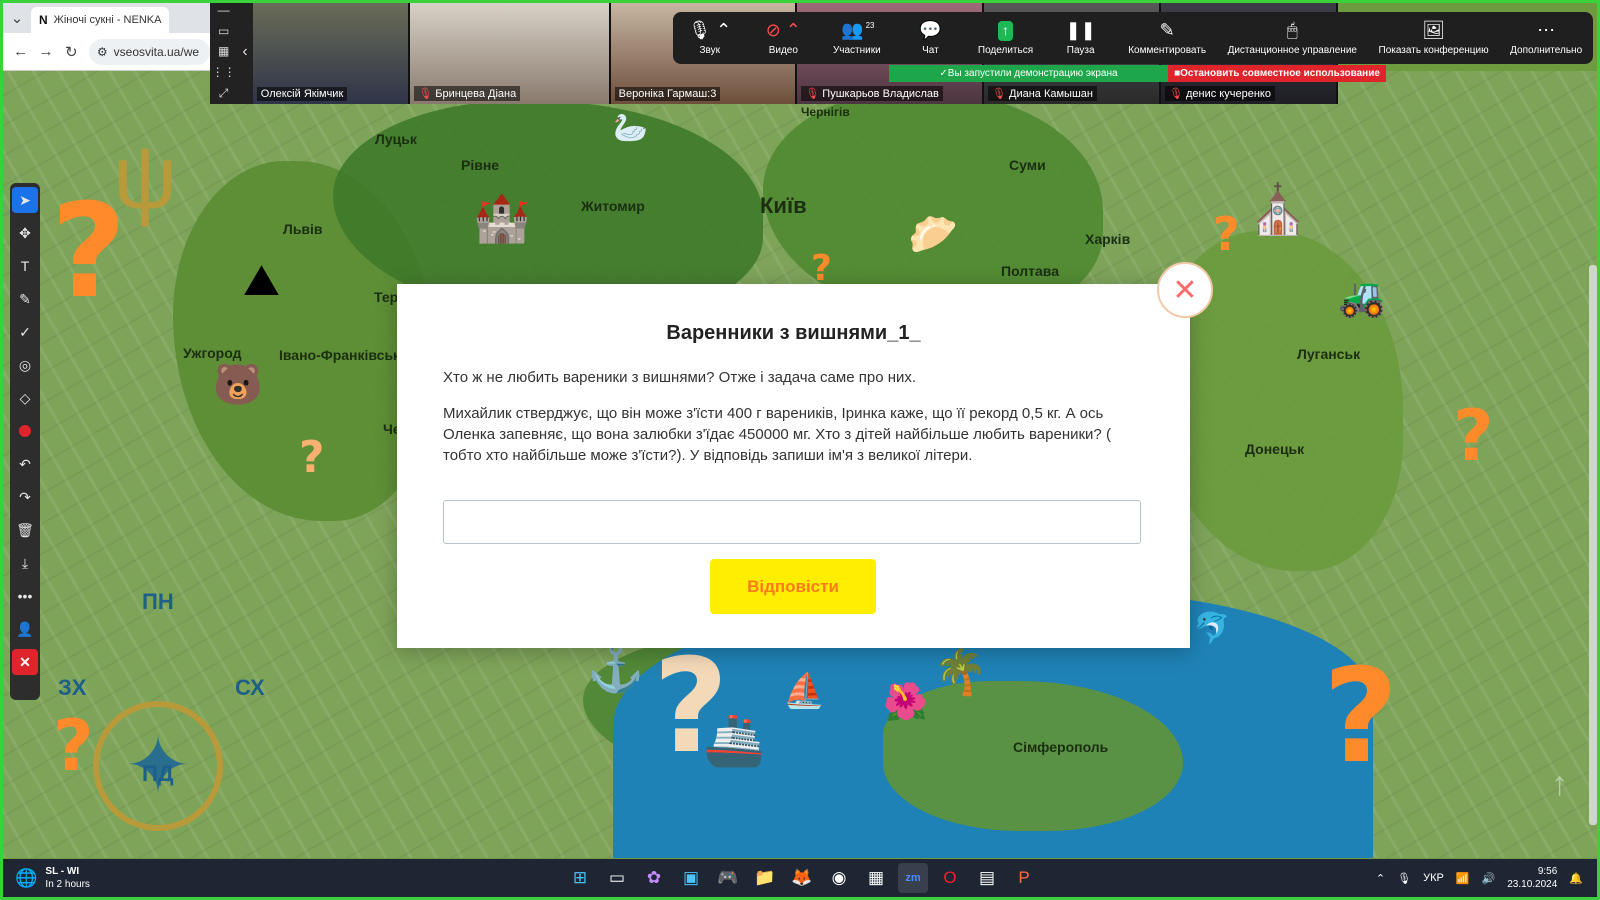 The height and width of the screenshot is (900, 1600). I want to click on pen-icon: ✎, so click(25, 298).